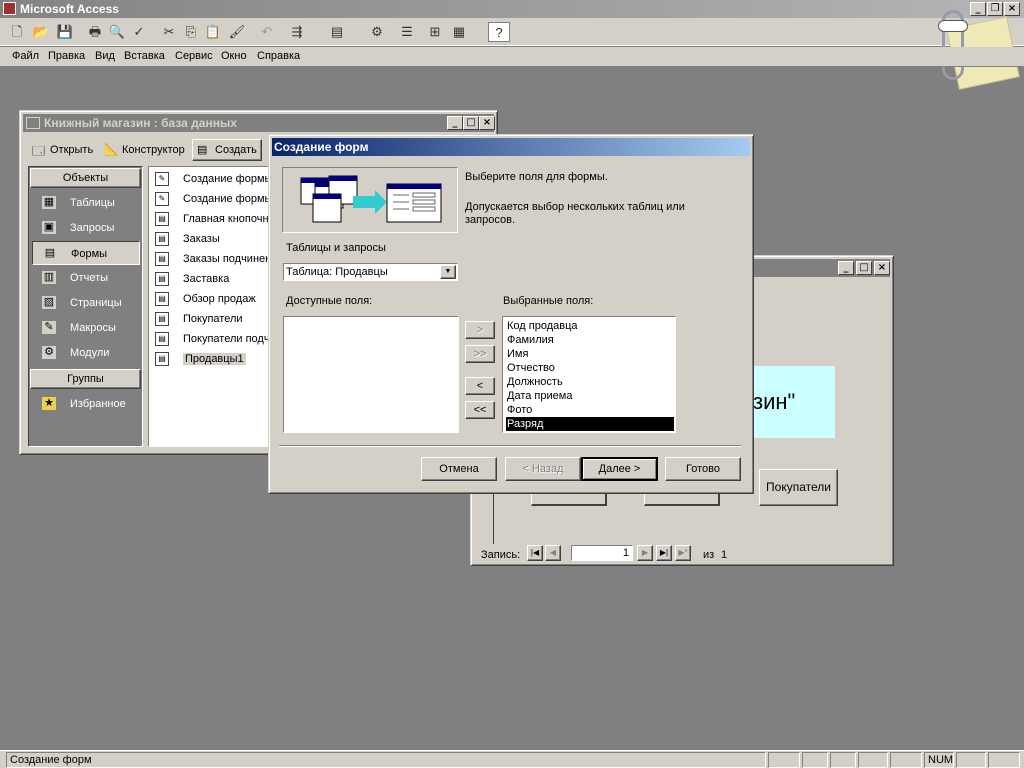 This screenshot has width=1024, height=768. Describe the element at coordinates (86, 228) in the screenshot. I see `object-queries: ▣ Запросы` at that location.